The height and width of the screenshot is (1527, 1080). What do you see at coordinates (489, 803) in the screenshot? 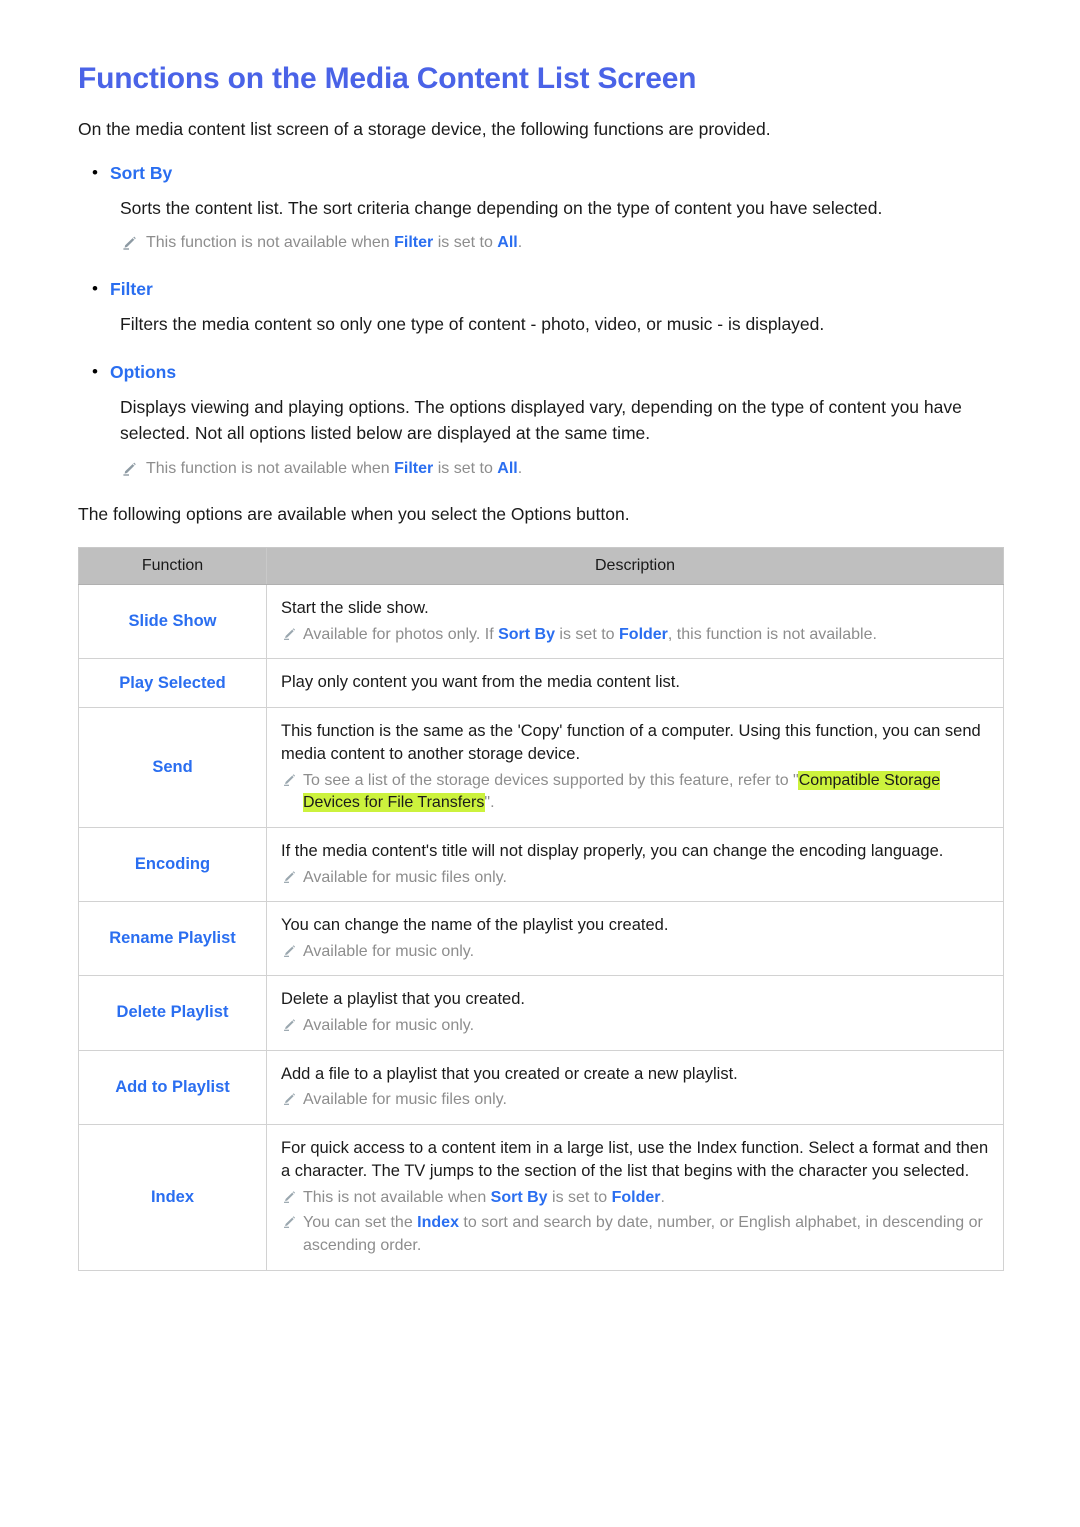
I see `note-text-segment: ".` at bounding box center [489, 803].